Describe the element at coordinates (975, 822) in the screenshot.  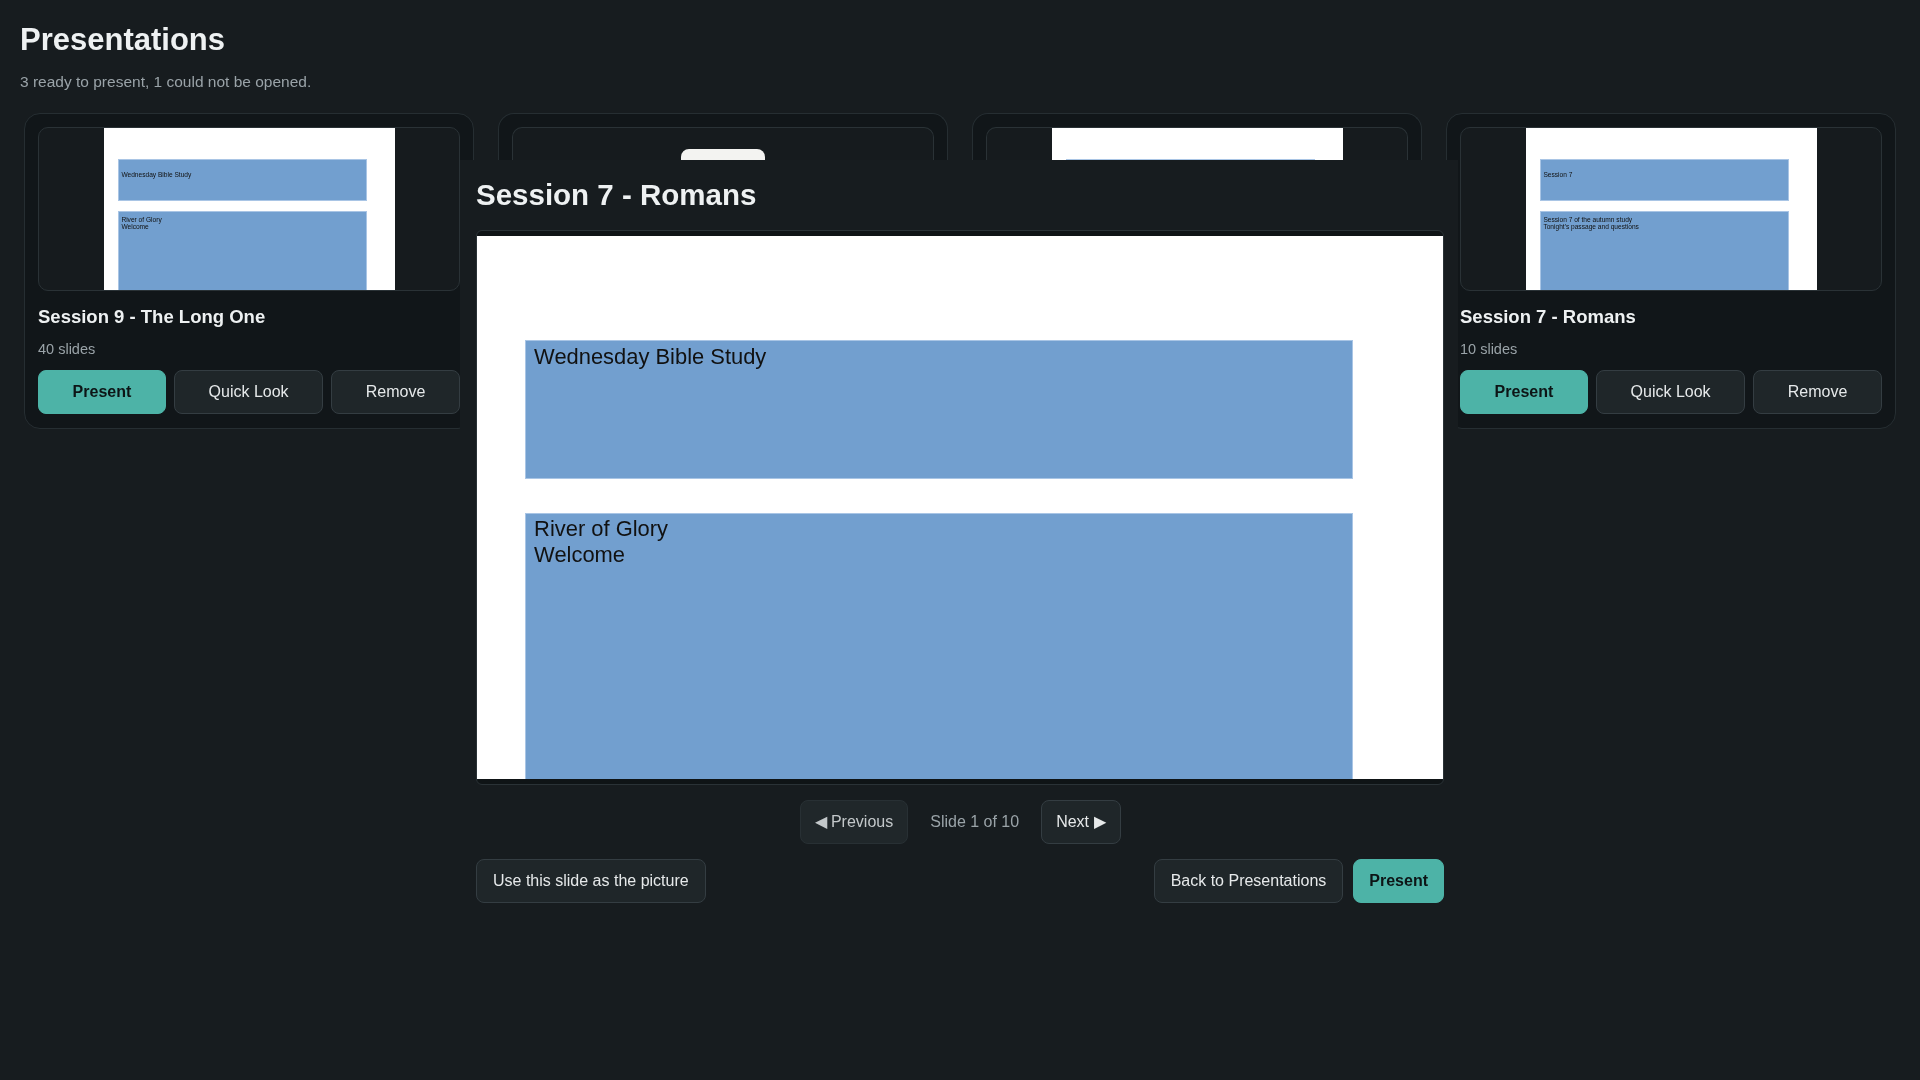
I see `slide-position: Slide 1 of 10` at that location.